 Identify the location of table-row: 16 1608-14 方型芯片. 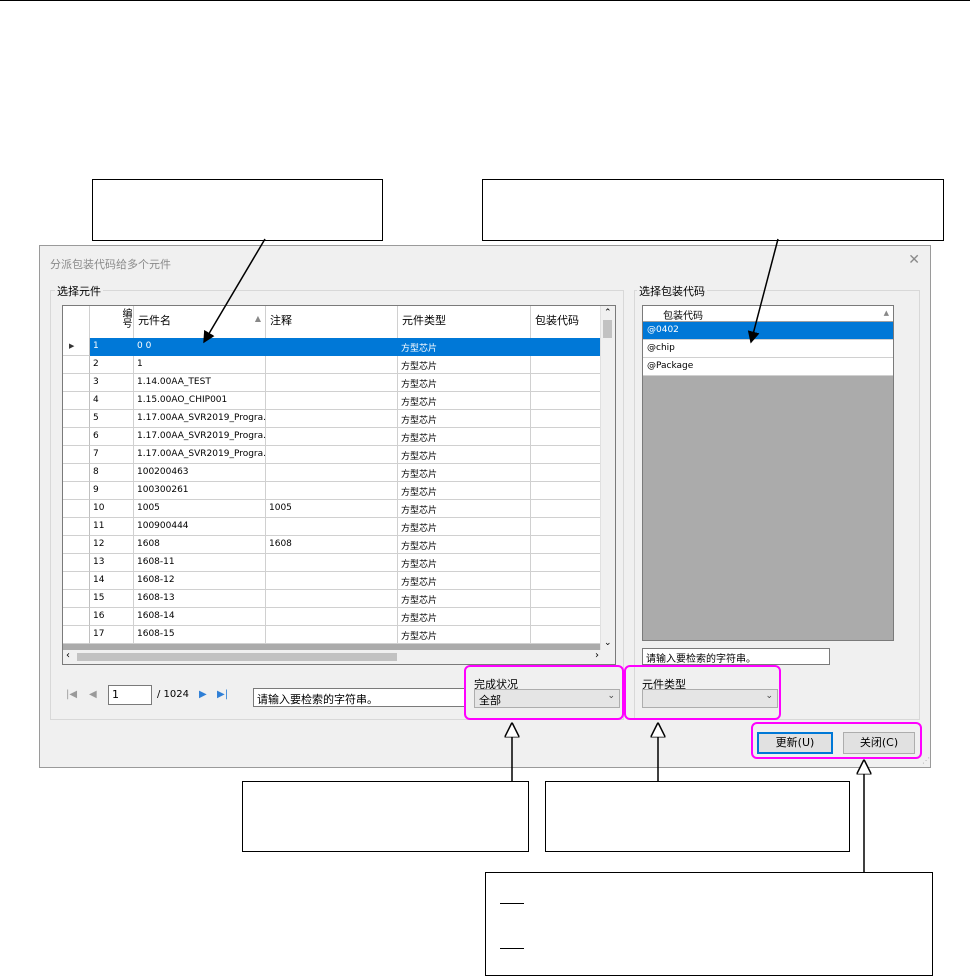
(333, 617).